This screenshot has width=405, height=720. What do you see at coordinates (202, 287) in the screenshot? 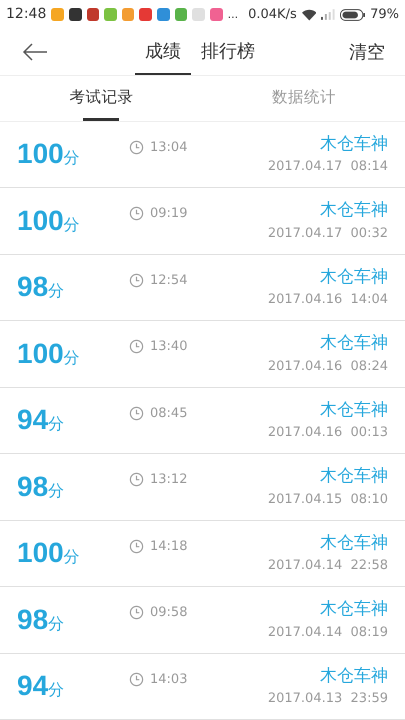
I see `record-row: 98分 12:54 木仓车神 2017.04.16 14:04` at bounding box center [202, 287].